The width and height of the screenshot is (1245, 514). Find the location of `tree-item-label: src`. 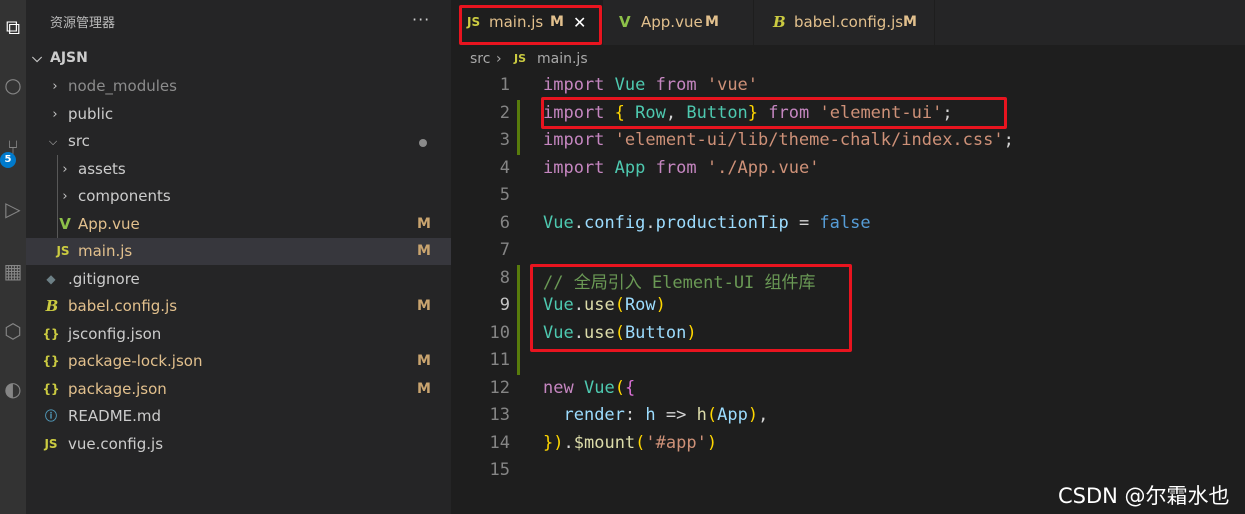

tree-item-label: src is located at coordinates (79, 141).